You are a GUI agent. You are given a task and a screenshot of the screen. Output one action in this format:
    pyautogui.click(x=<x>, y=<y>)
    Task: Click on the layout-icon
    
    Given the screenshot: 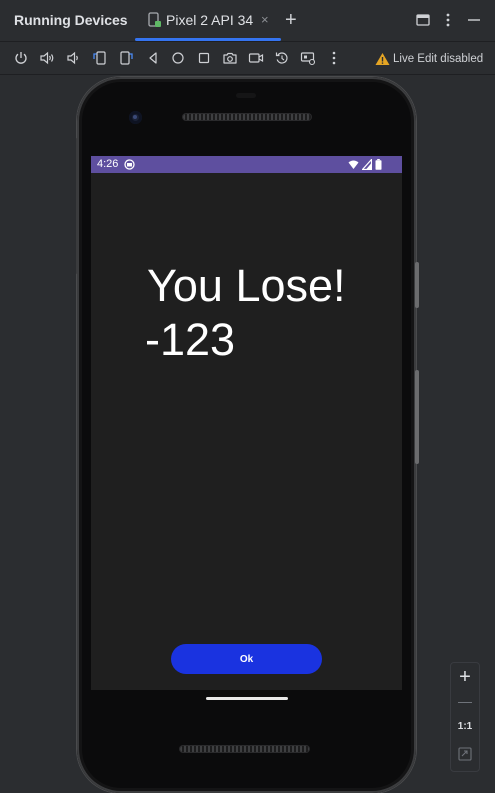 What is the action you would take?
    pyautogui.click(x=423, y=20)
    